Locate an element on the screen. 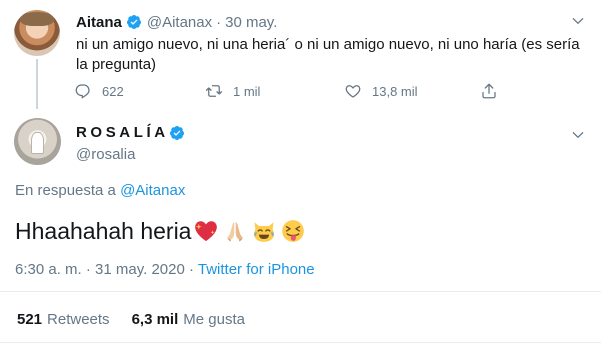  author-handle: @rosalia is located at coordinates (105, 154).